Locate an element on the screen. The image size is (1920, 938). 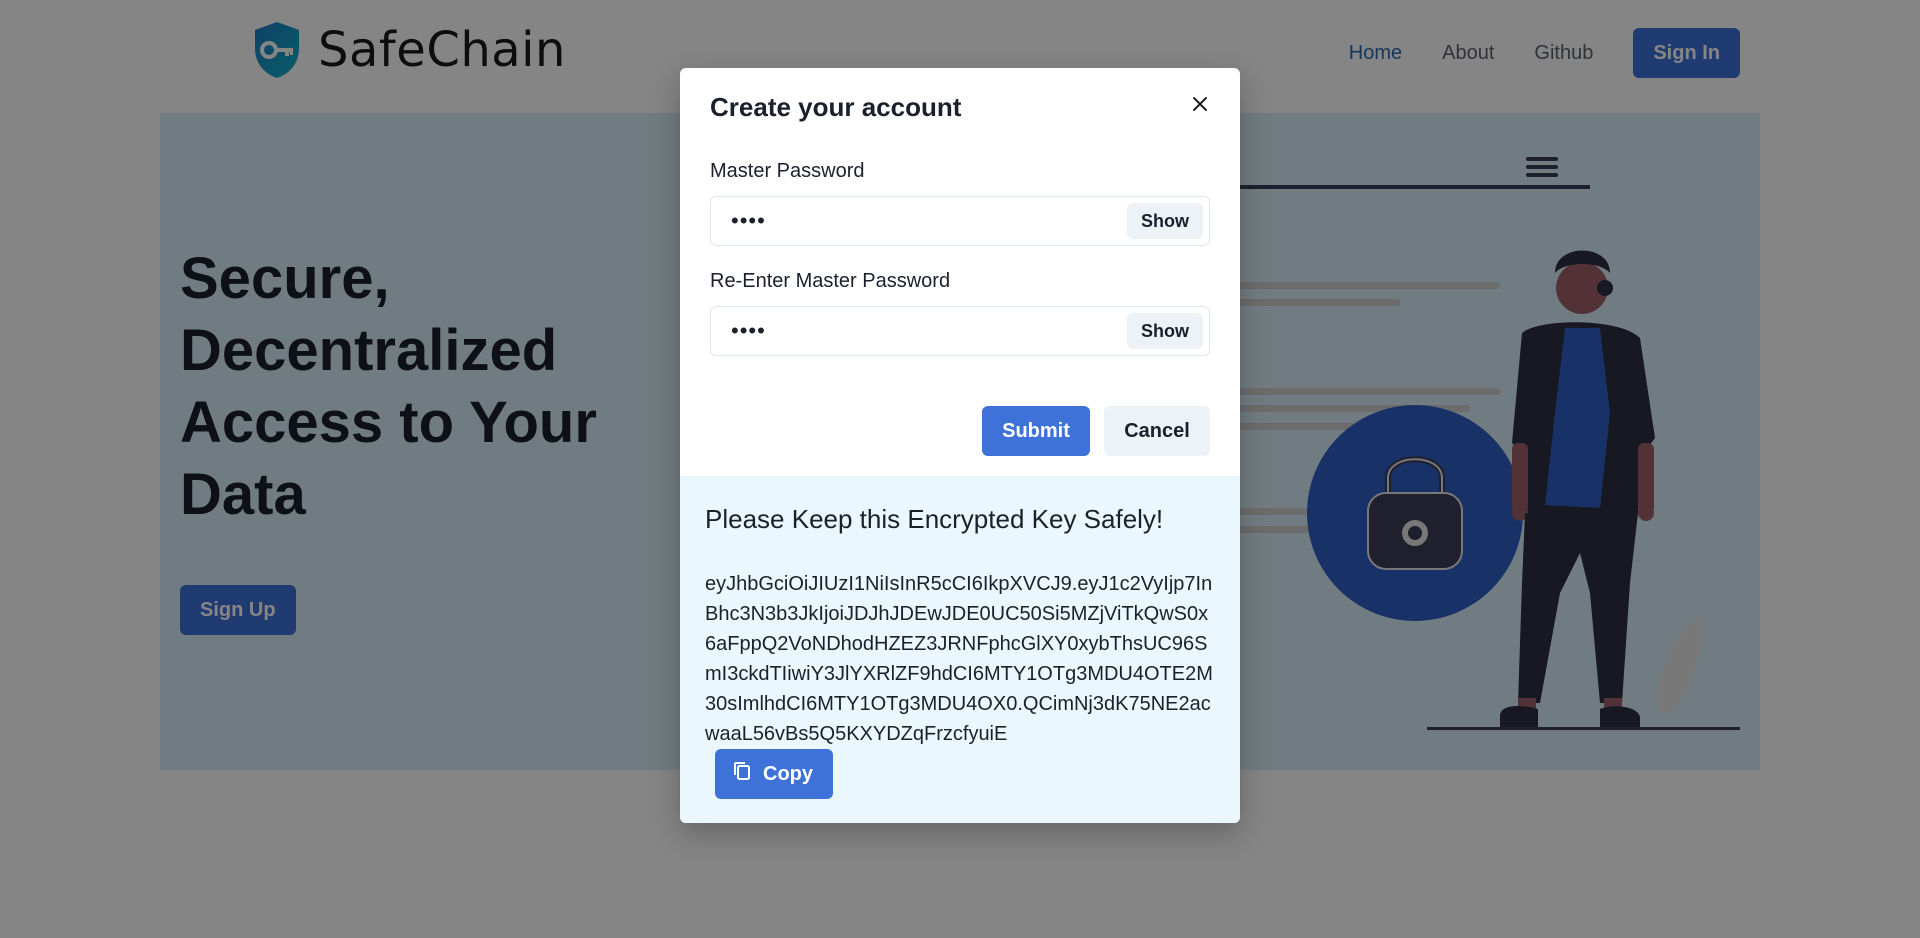
copy-icon is located at coordinates (742, 774).